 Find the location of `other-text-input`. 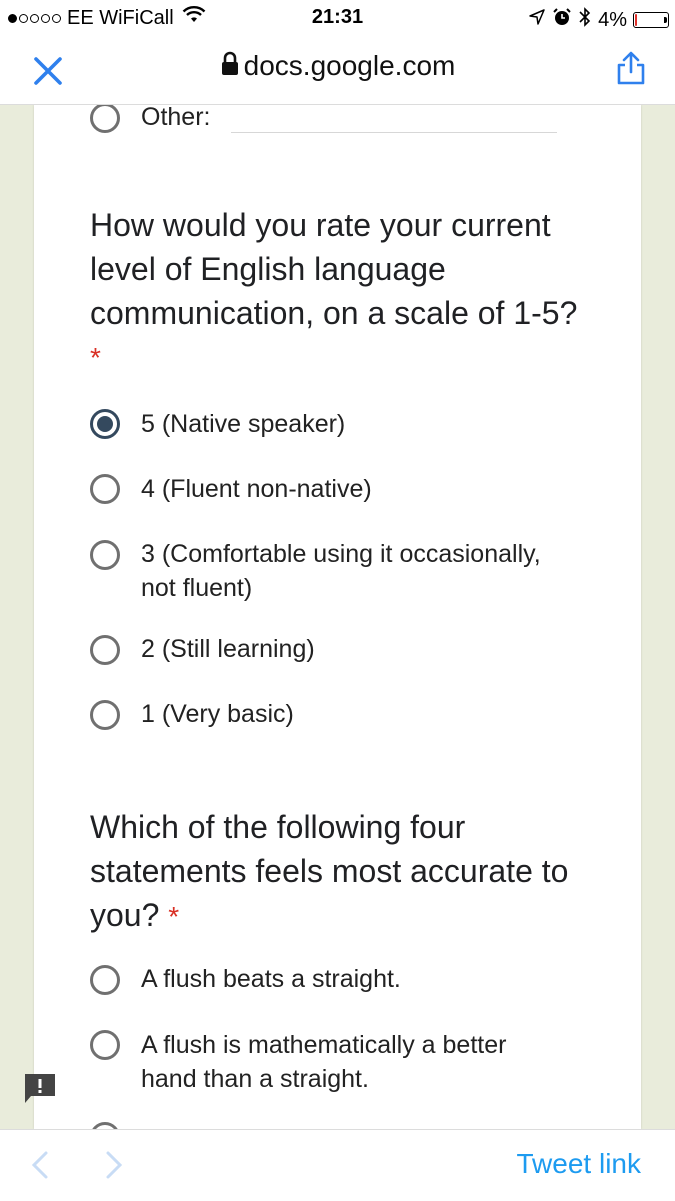

other-text-input is located at coordinates (394, 132).